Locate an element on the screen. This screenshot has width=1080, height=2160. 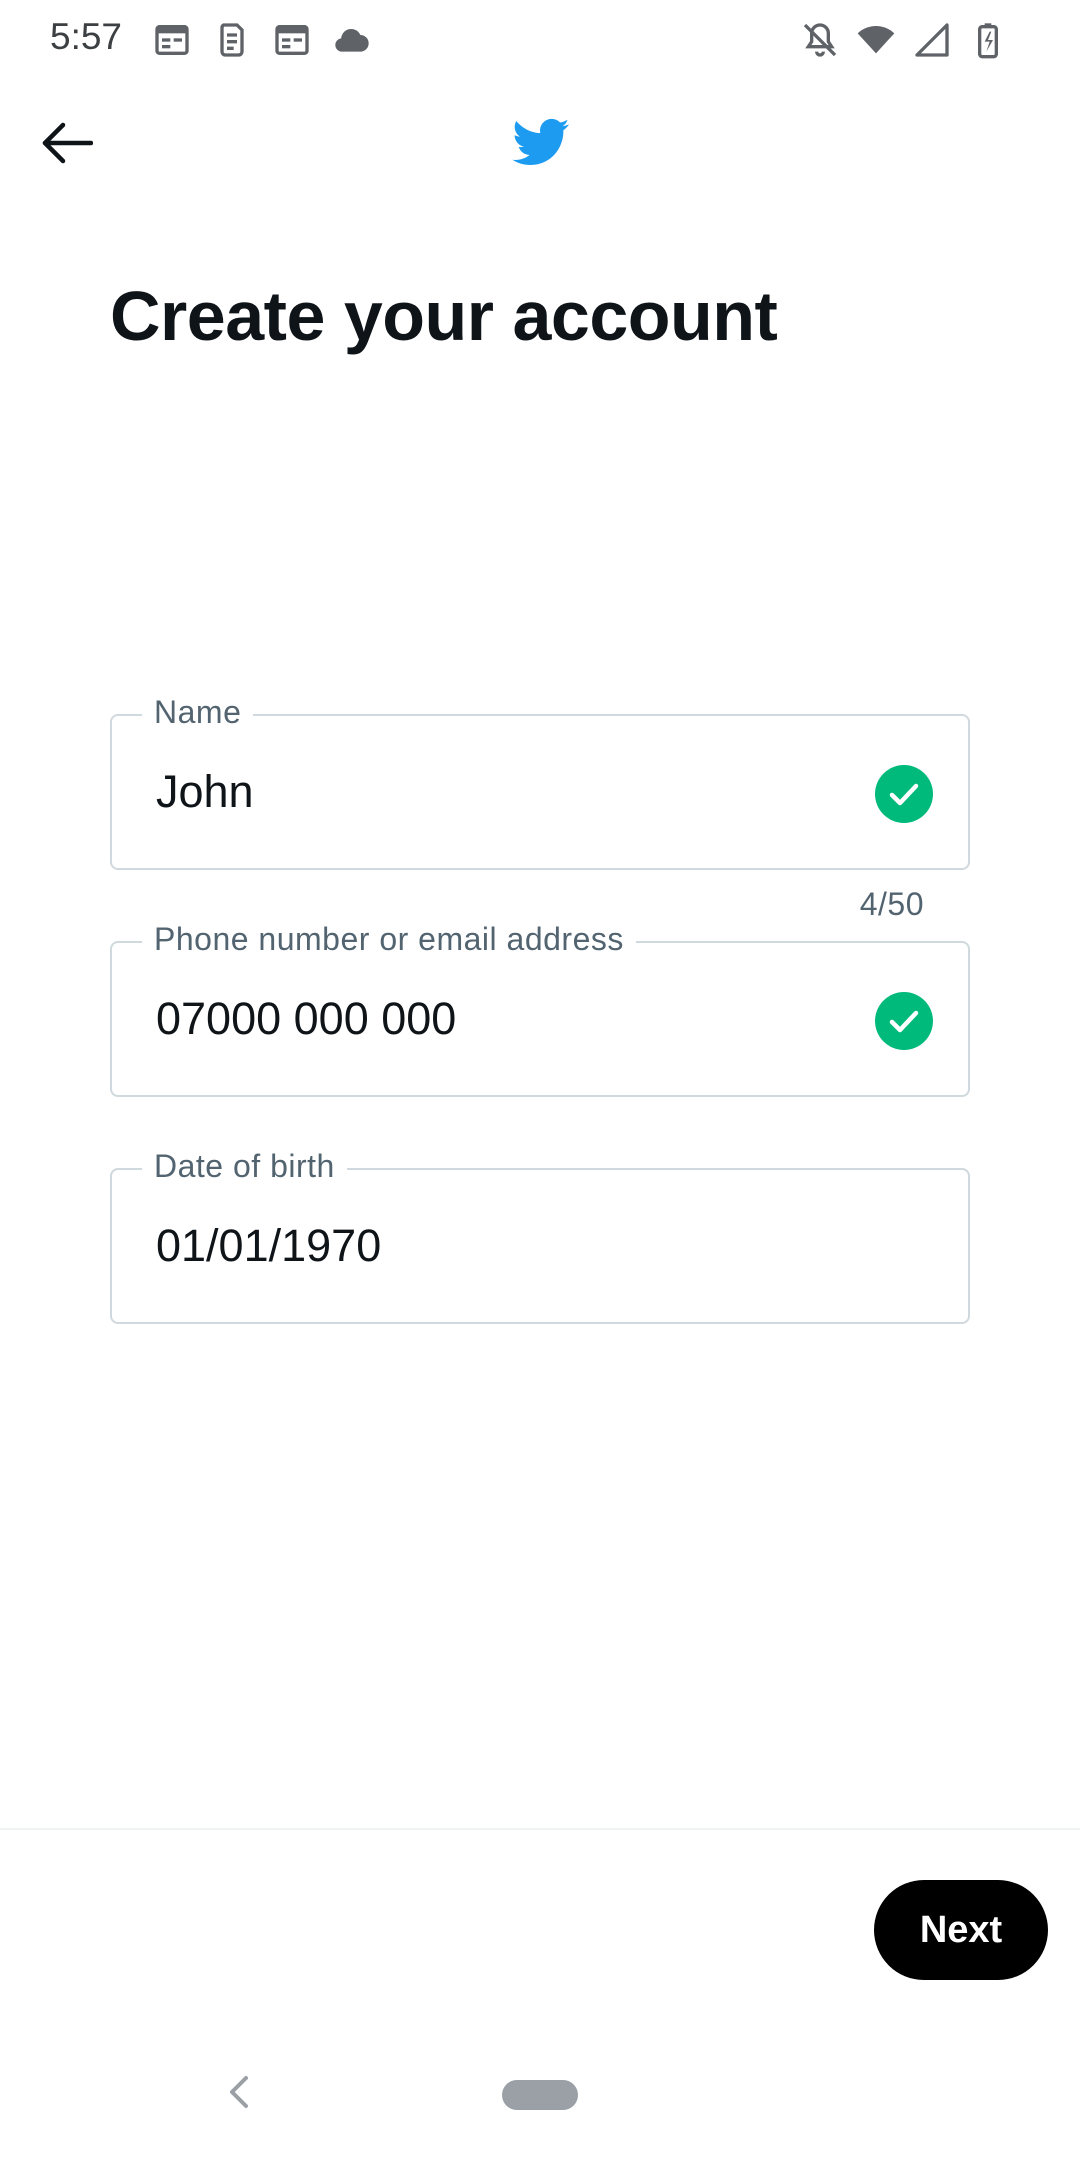
status-time: 5:57 is located at coordinates (86, 36).